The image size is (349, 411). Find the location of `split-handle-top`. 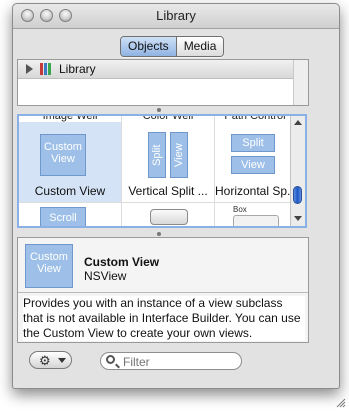

split-handle-top is located at coordinates (159, 110).